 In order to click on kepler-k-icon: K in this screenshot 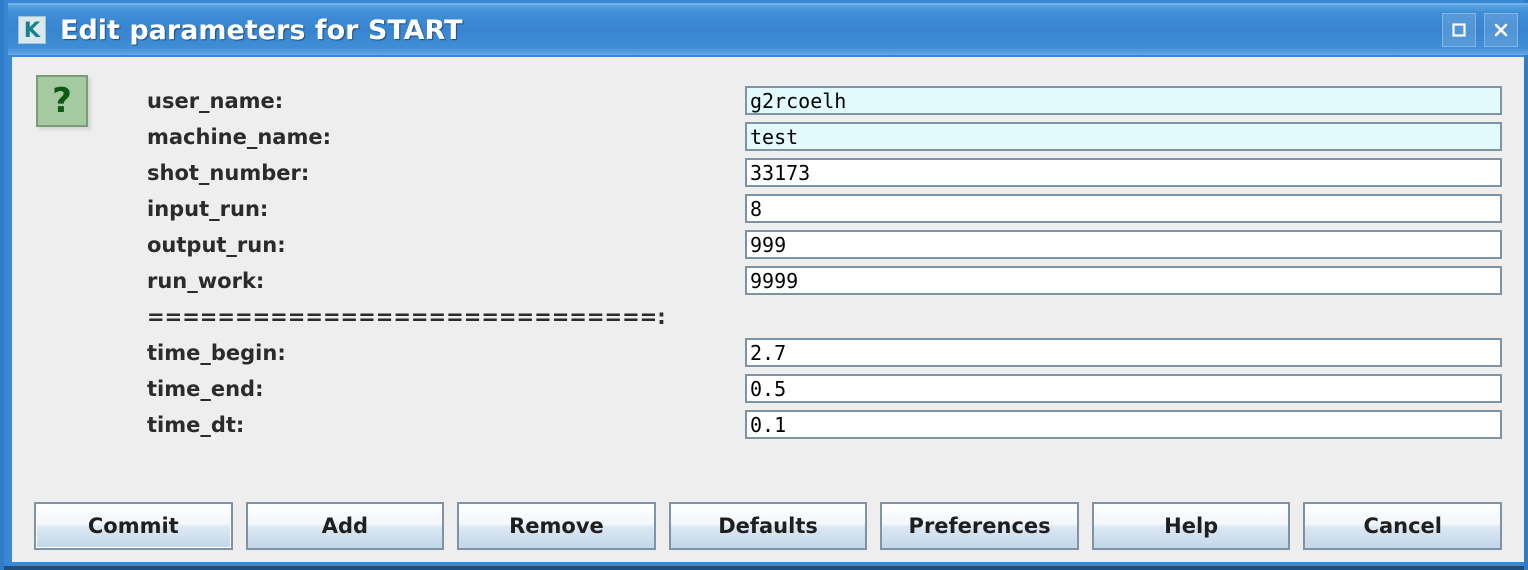, I will do `click(32, 30)`.